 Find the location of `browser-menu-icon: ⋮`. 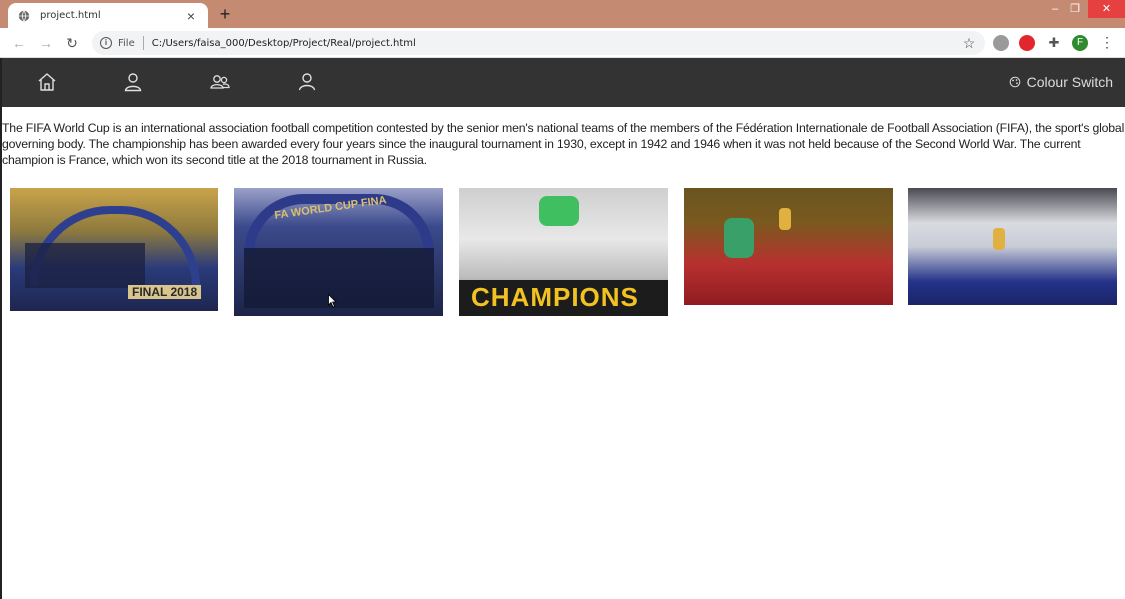

browser-menu-icon: ⋮ is located at coordinates (1107, 42).